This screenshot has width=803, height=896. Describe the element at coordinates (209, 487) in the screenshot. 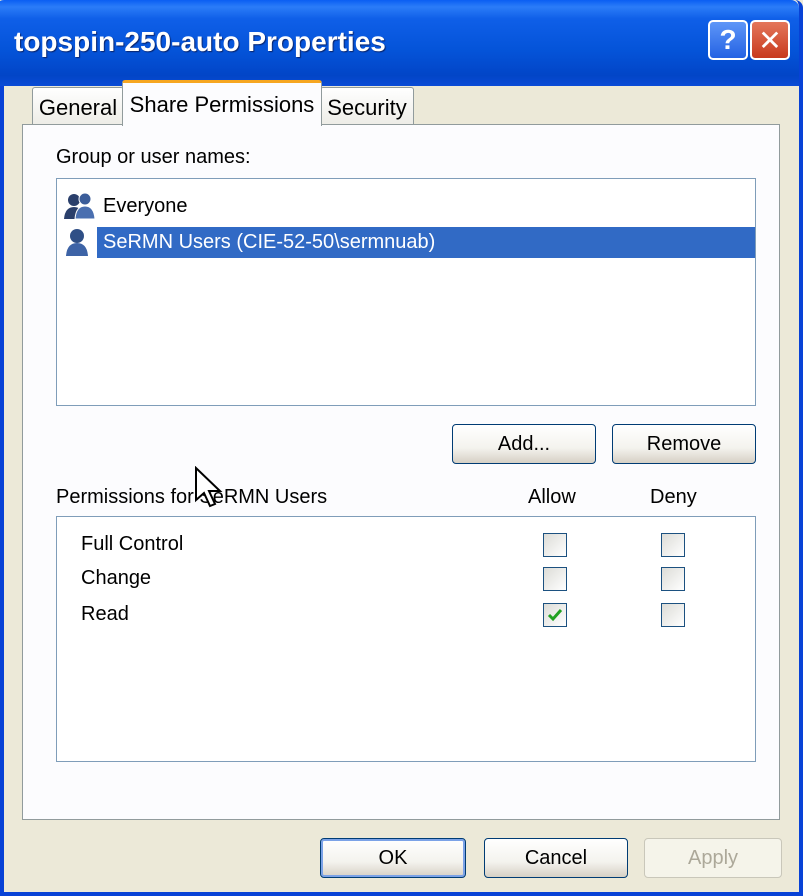

I see `mouse-cursor-icon` at that location.